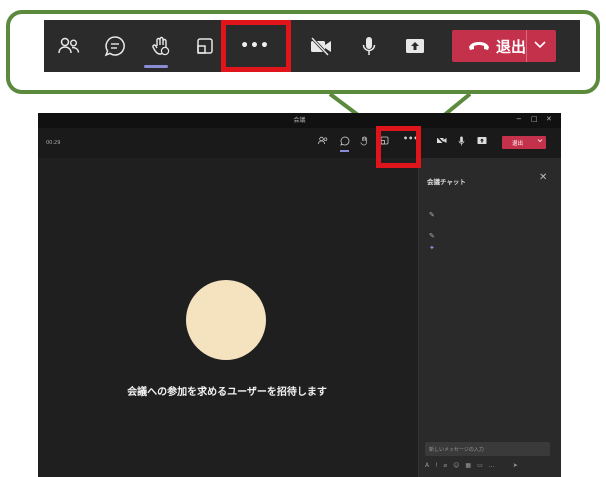  Describe the element at coordinates (446, 182) in the screenshot. I see `chat-panel-title: 会議チャット` at that location.